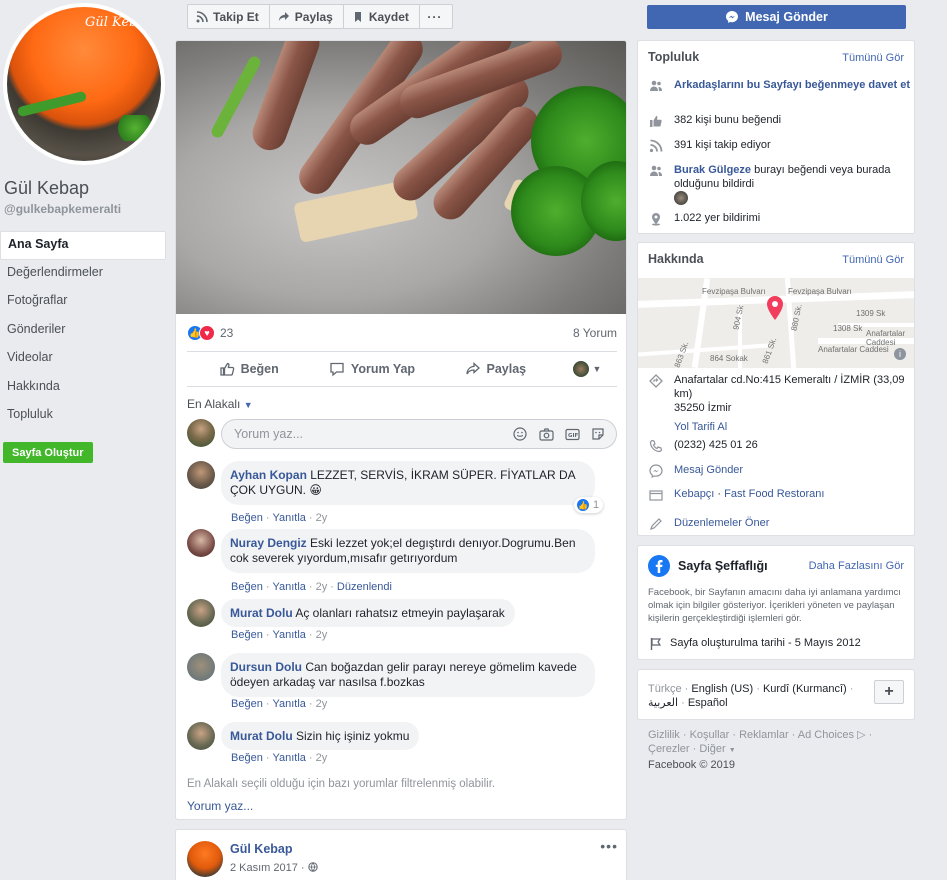 This screenshot has height=880, width=947. What do you see at coordinates (856, 566) in the screenshot?
I see `transparency-see-more-link: Daha Fazlasını Gör` at bounding box center [856, 566].